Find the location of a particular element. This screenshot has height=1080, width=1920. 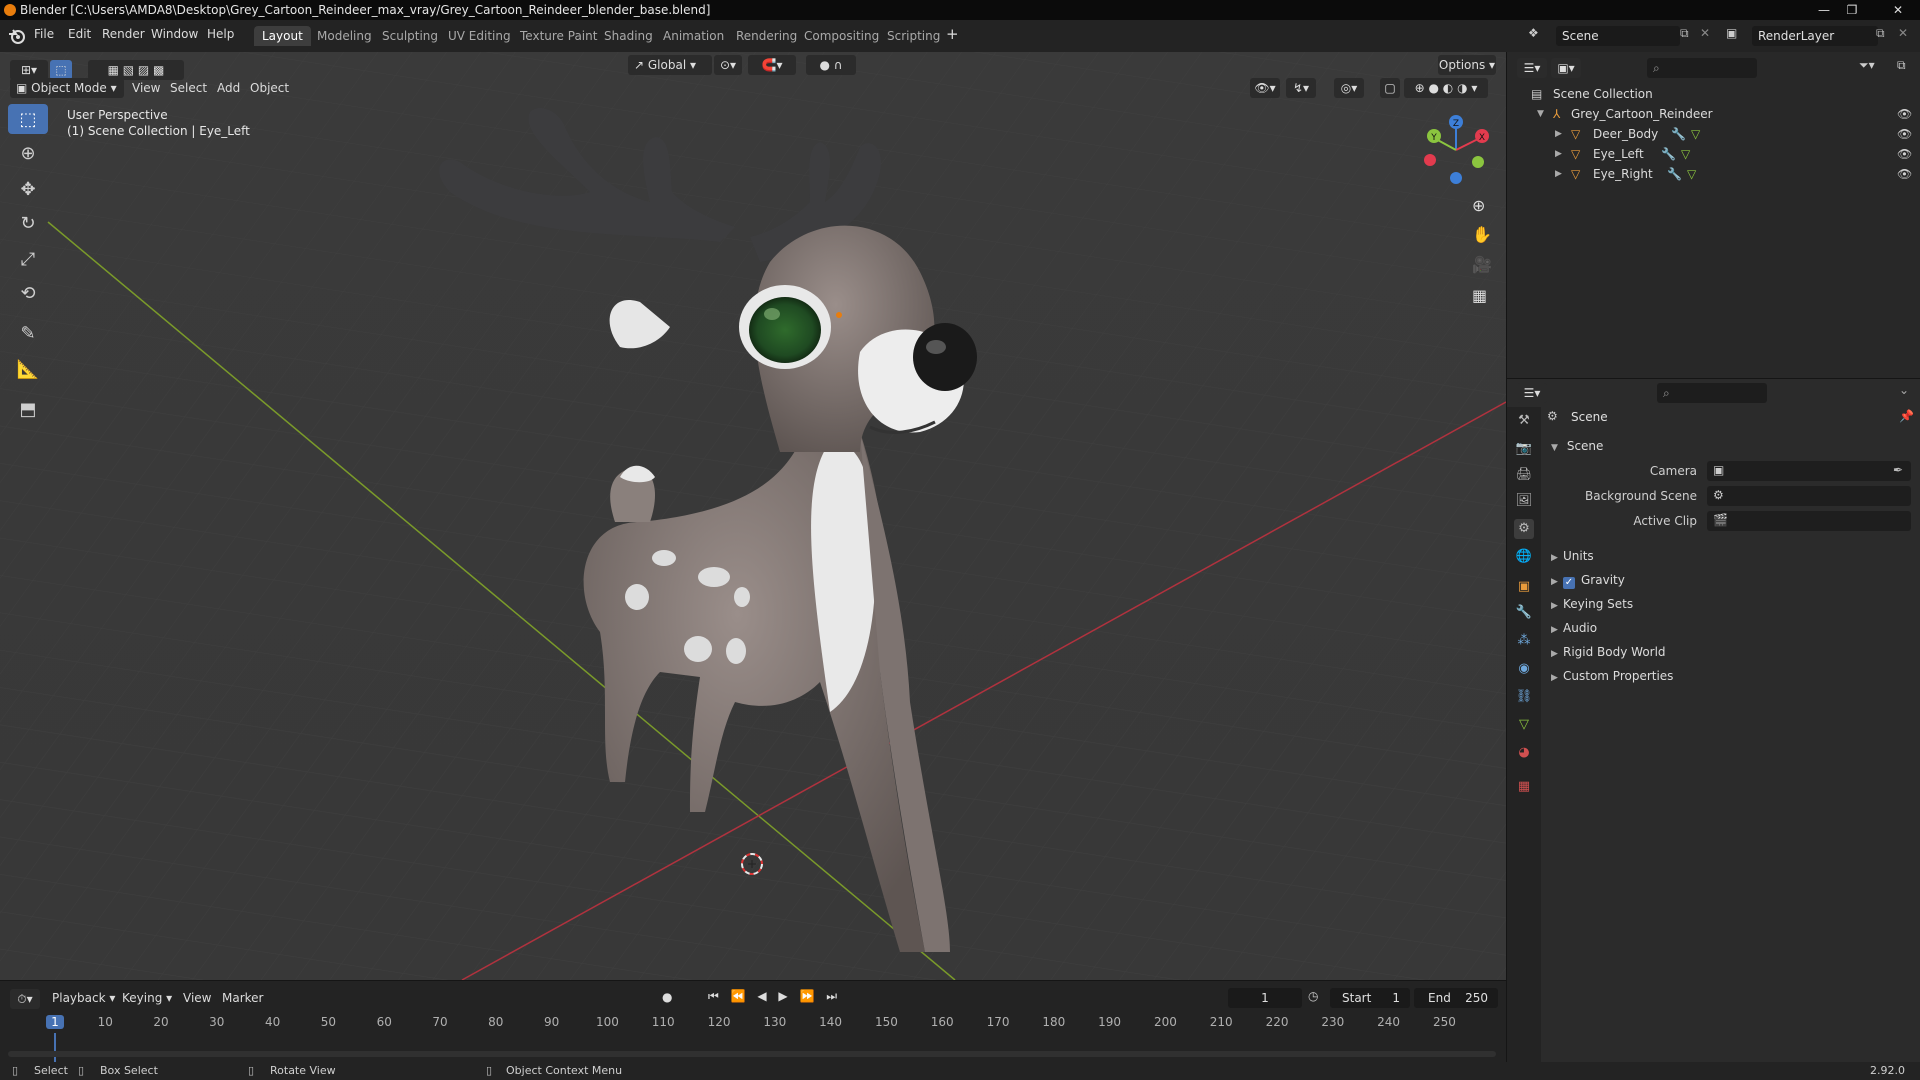

rigid-body-world-panel-header: ▶ Rigid Body World is located at coordinates (1608, 652).